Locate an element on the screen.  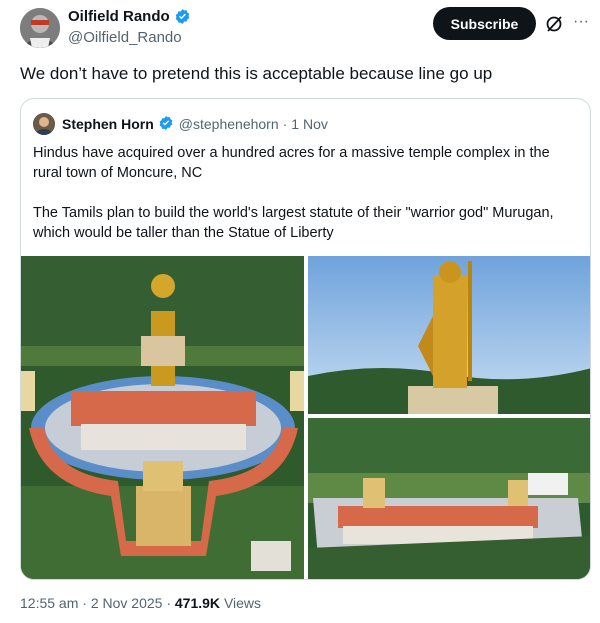
author-name-row: Oilfield Rando is located at coordinates (129, 16).